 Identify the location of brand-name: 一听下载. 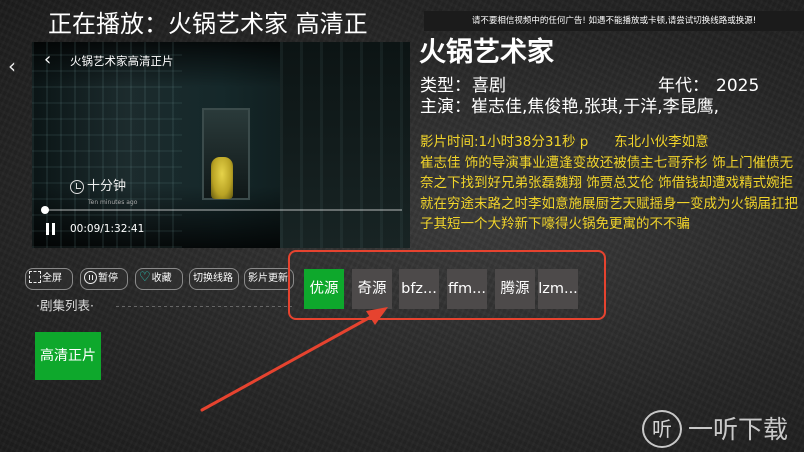
(738, 429).